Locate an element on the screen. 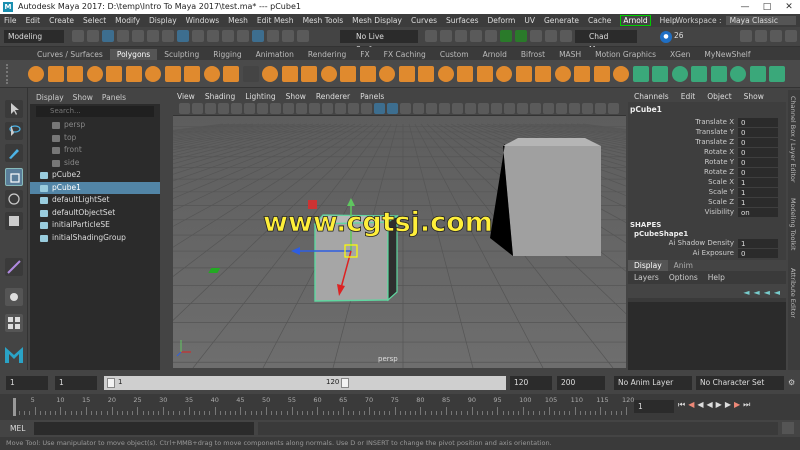  viewport-menu-renderer: Renderer is located at coordinates (333, 96).